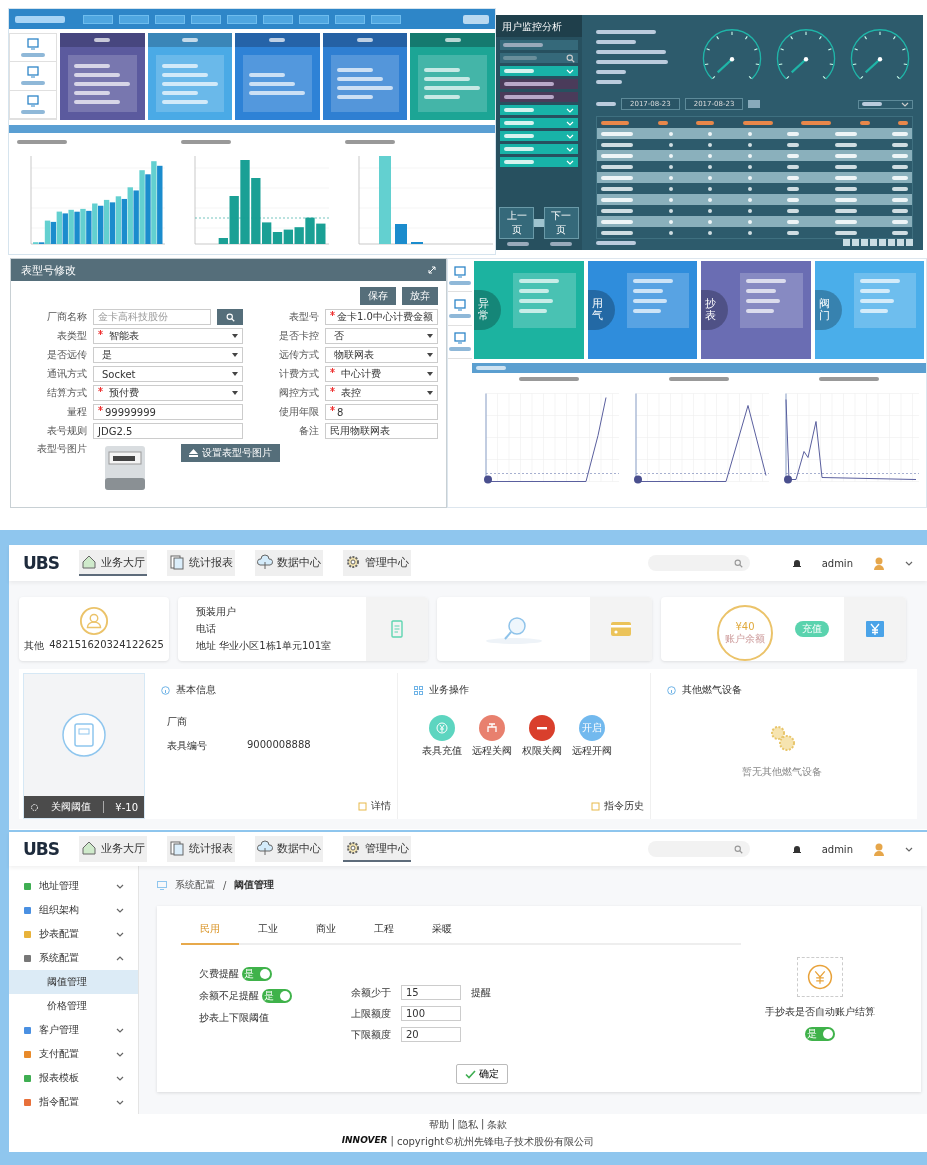  I want to click on confirm-button: 确定, so click(482, 1074).